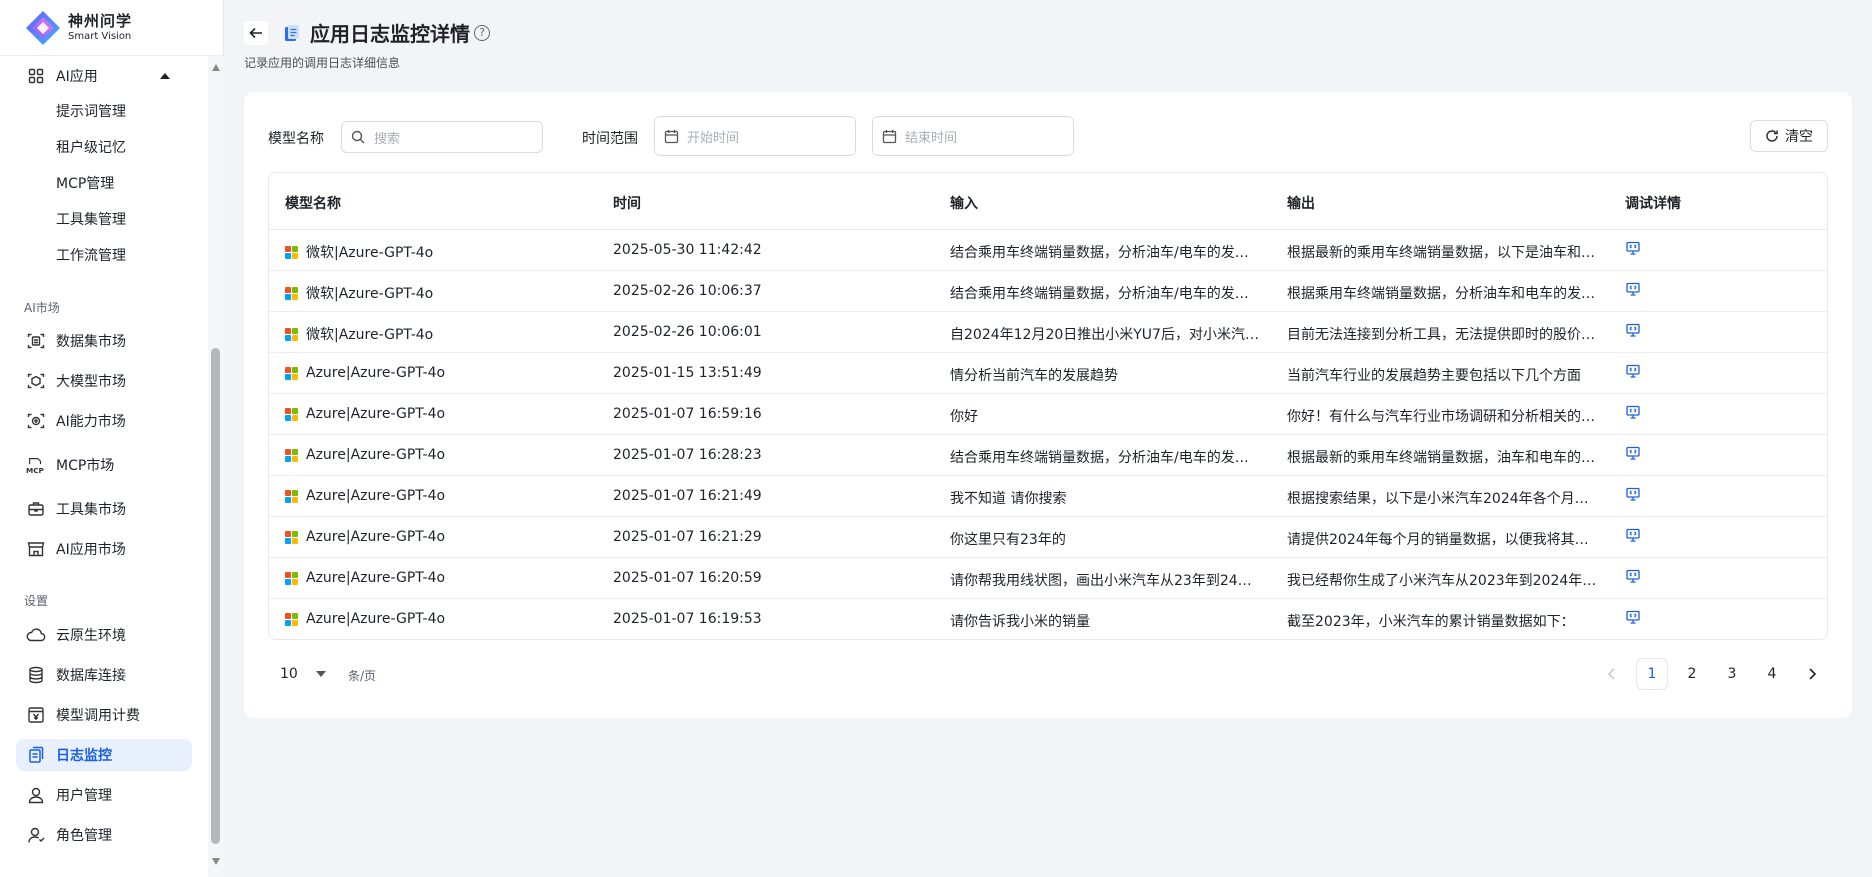 The width and height of the screenshot is (1872, 877). Describe the element at coordinates (973, 136) in the screenshot. I see `end-time-input: 结束时间` at that location.